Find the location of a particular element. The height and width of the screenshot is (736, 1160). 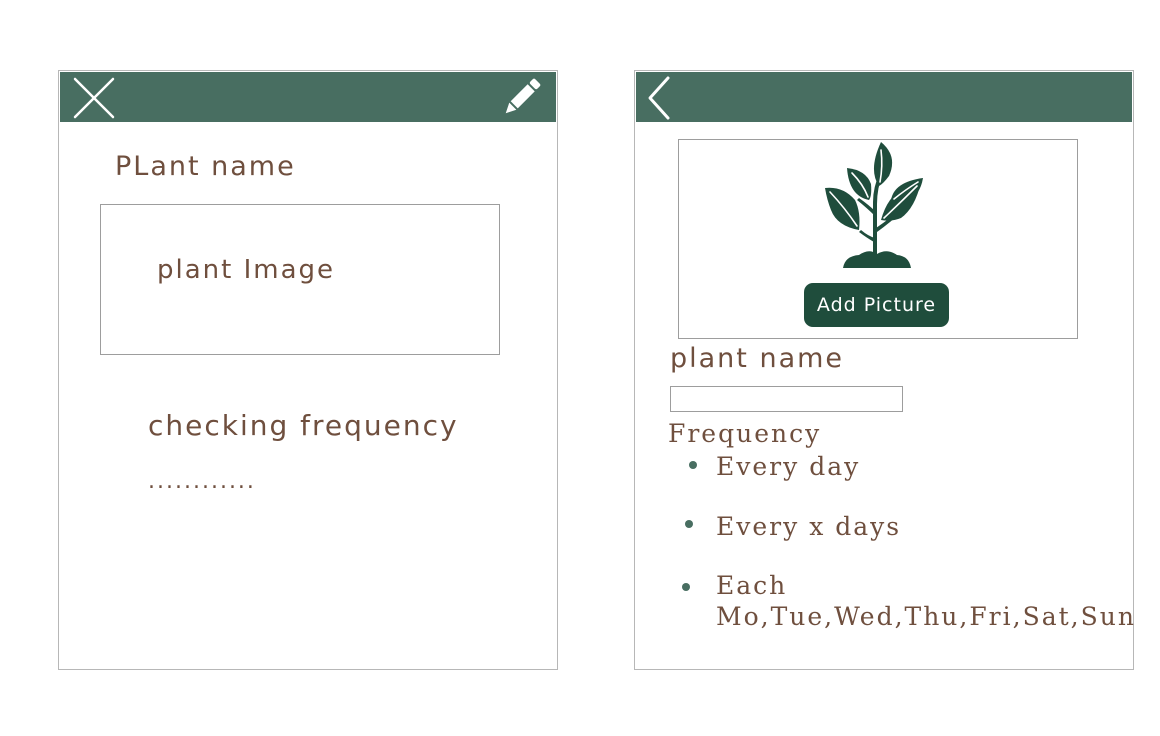

frequency-option-label: Every day is located at coordinates (788, 466).